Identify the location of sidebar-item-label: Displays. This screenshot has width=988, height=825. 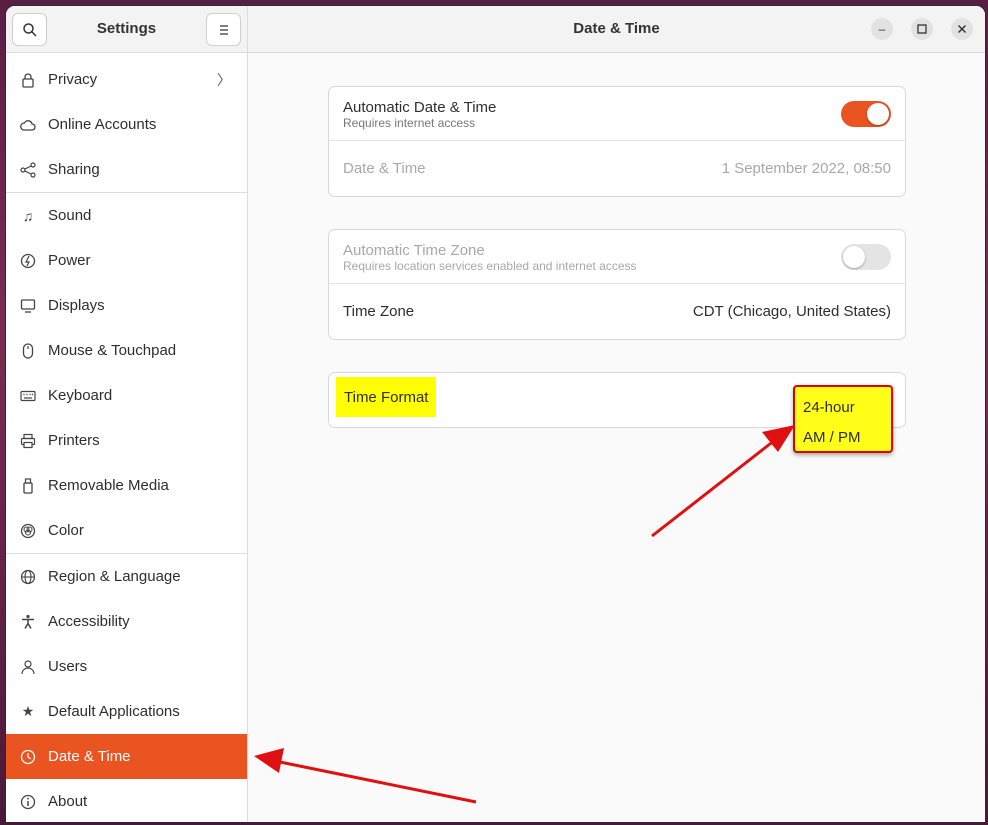
(76, 305).